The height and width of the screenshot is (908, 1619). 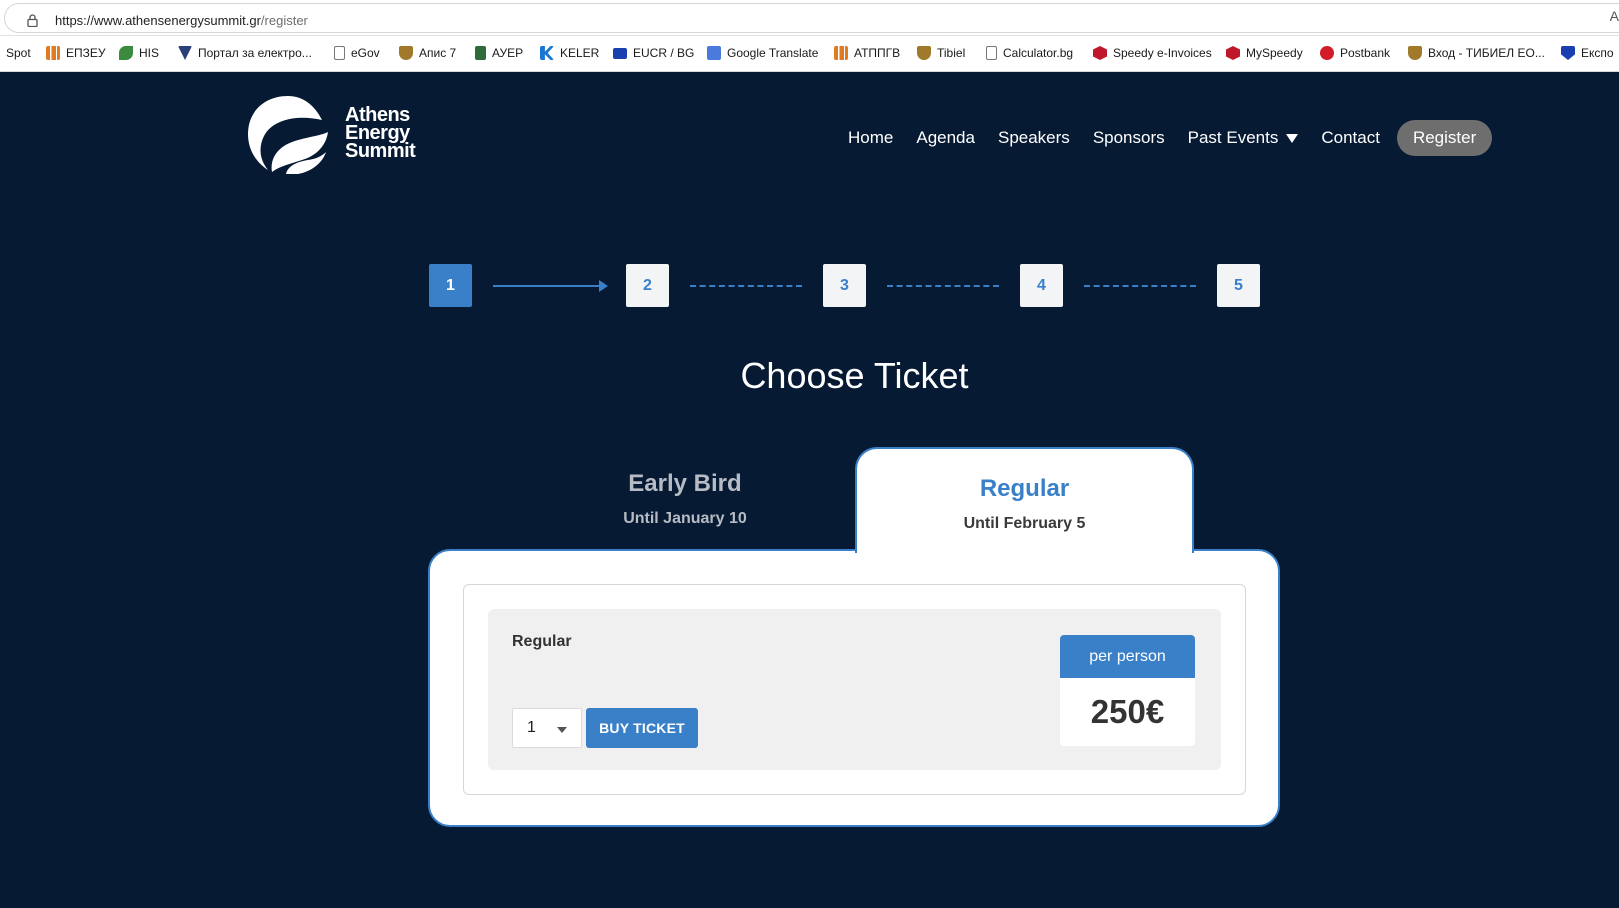 What do you see at coordinates (1292, 138) in the screenshot?
I see `caret-down-icon` at bounding box center [1292, 138].